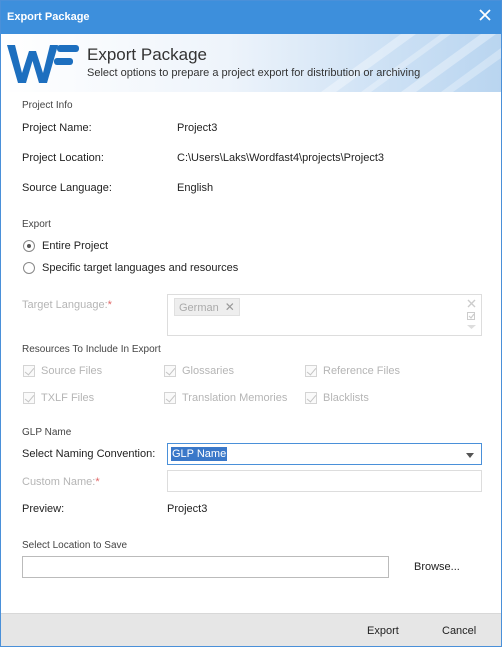 This screenshot has width=502, height=647. Describe the element at coordinates (195, 188) in the screenshot. I see `source-language-value: English` at that location.